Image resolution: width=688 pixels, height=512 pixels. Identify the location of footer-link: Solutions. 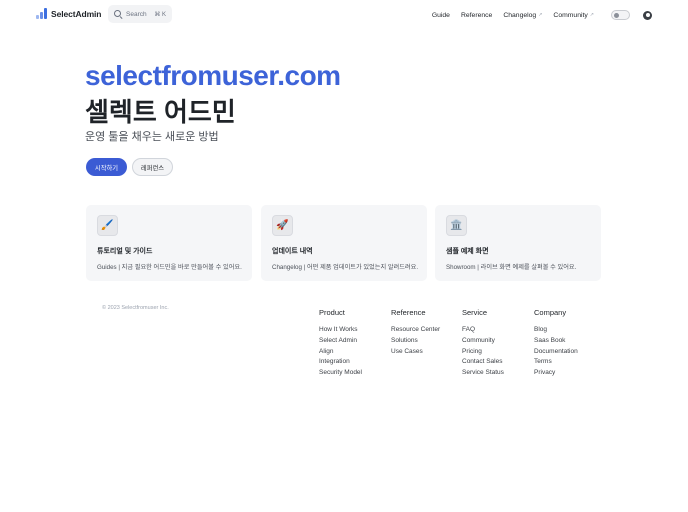
(415, 341).